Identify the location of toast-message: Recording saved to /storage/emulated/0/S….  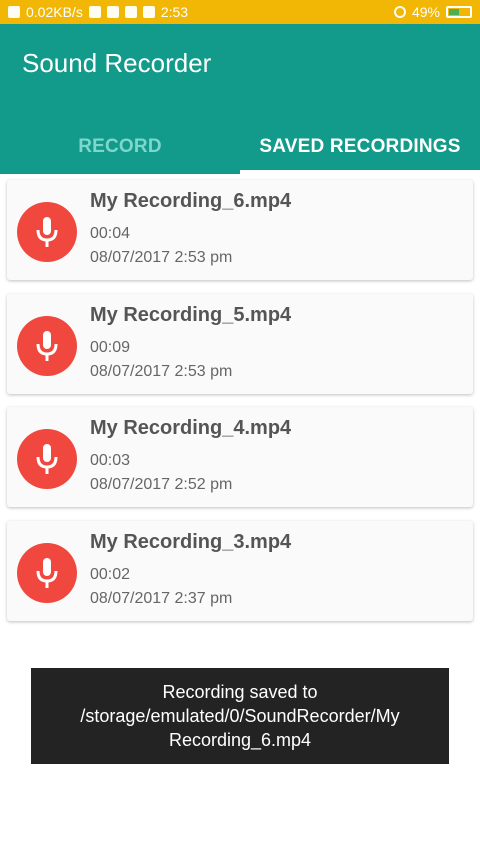
(240, 716).